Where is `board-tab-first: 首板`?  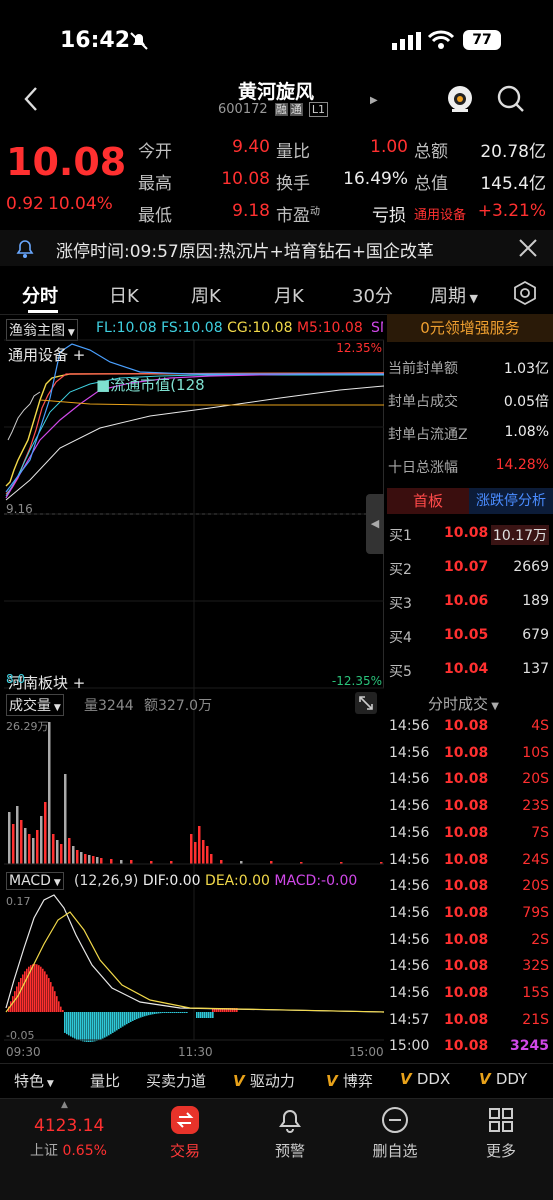 board-tab-first: 首板 is located at coordinates (428, 501).